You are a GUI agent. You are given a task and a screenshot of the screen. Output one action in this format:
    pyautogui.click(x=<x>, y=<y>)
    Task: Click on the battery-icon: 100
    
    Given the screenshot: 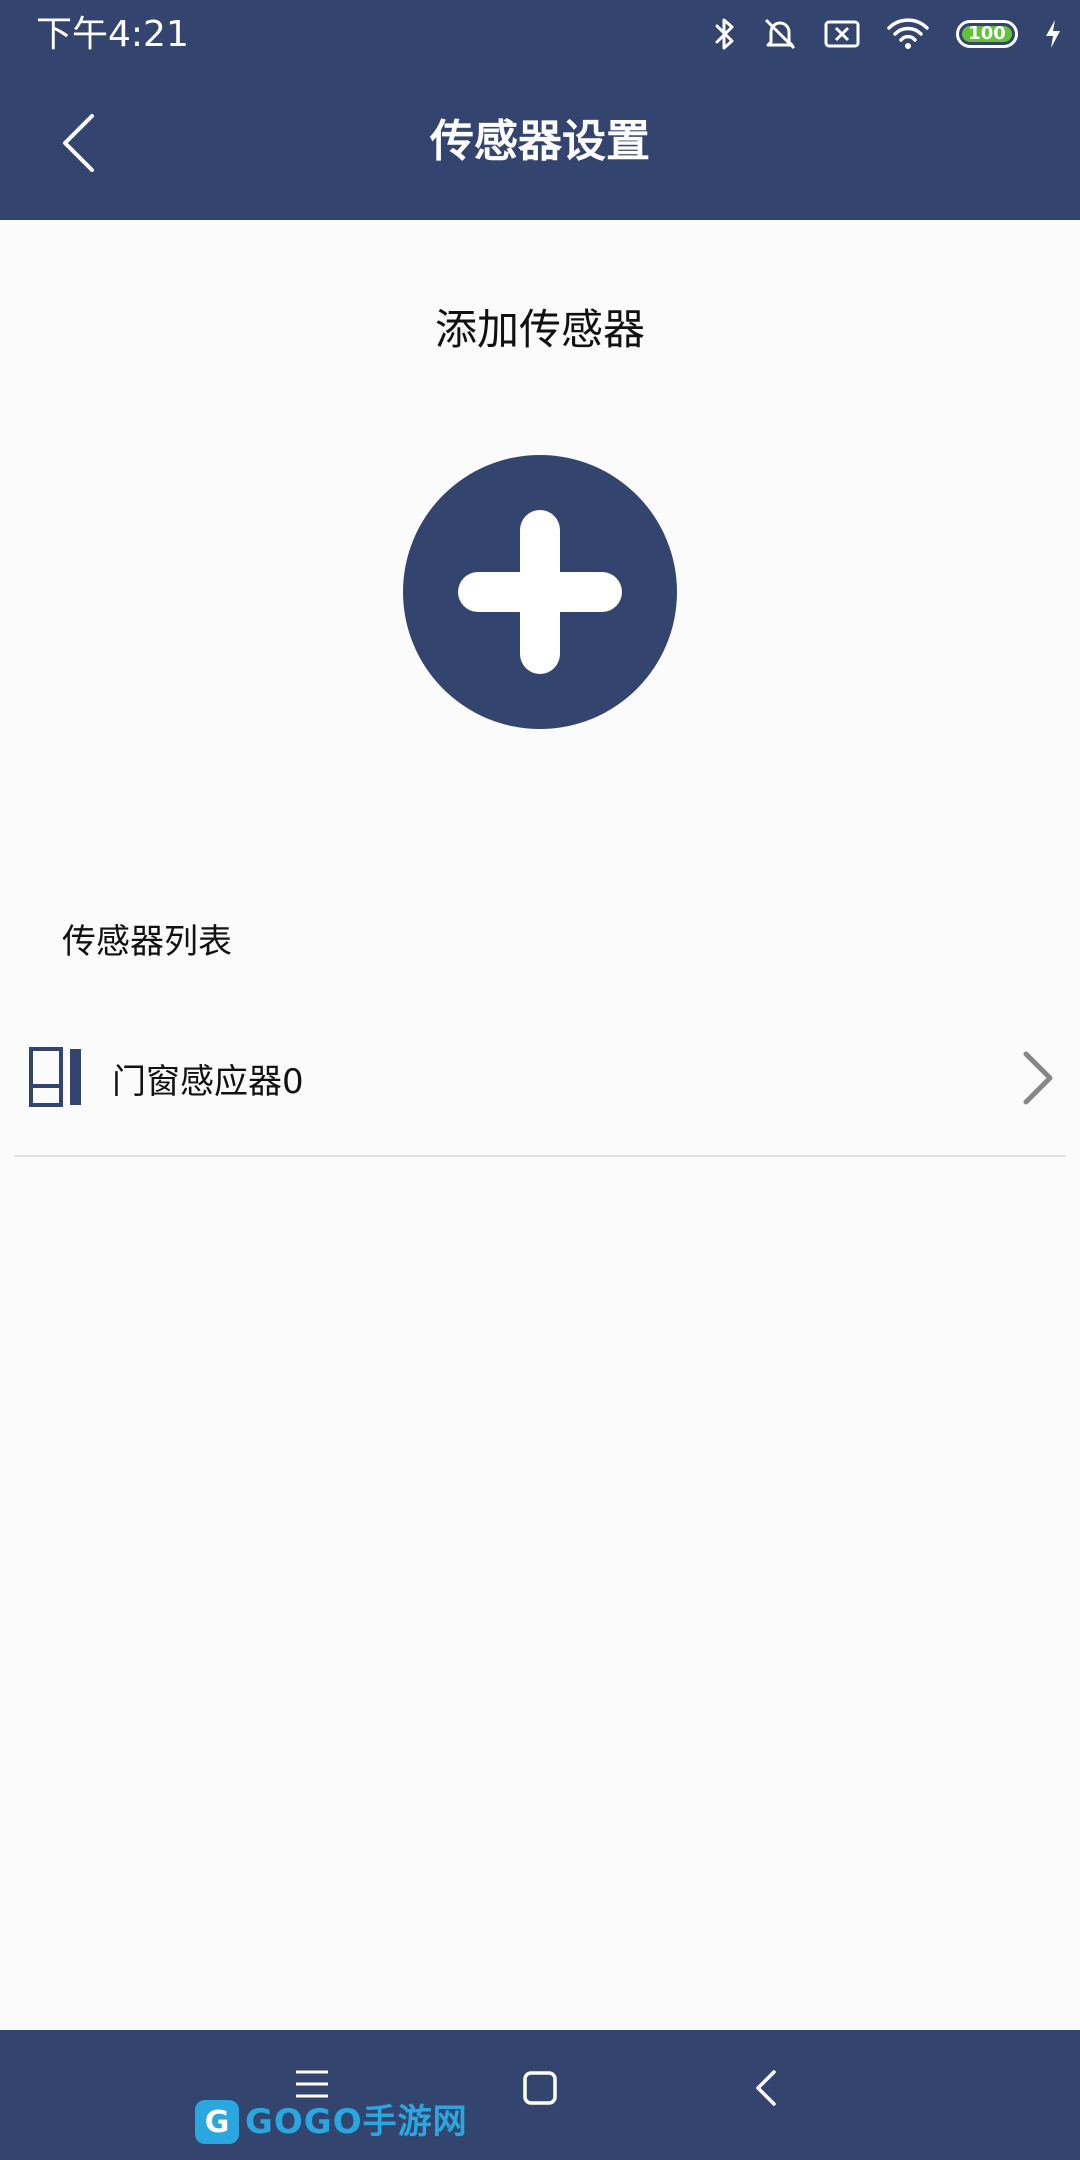 What is the action you would take?
    pyautogui.click(x=987, y=34)
    